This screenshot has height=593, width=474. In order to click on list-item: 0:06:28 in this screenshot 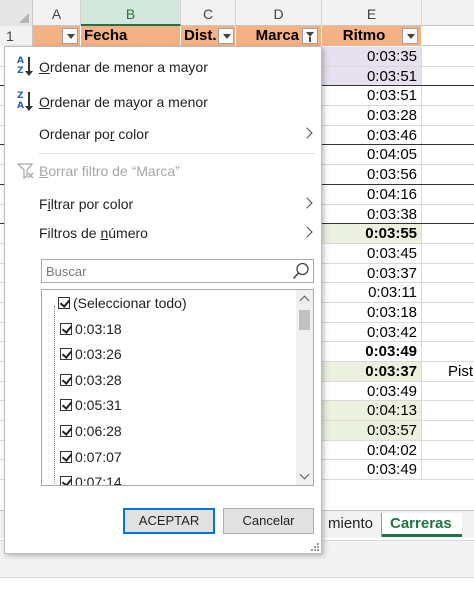, I will do `click(167, 431)`.